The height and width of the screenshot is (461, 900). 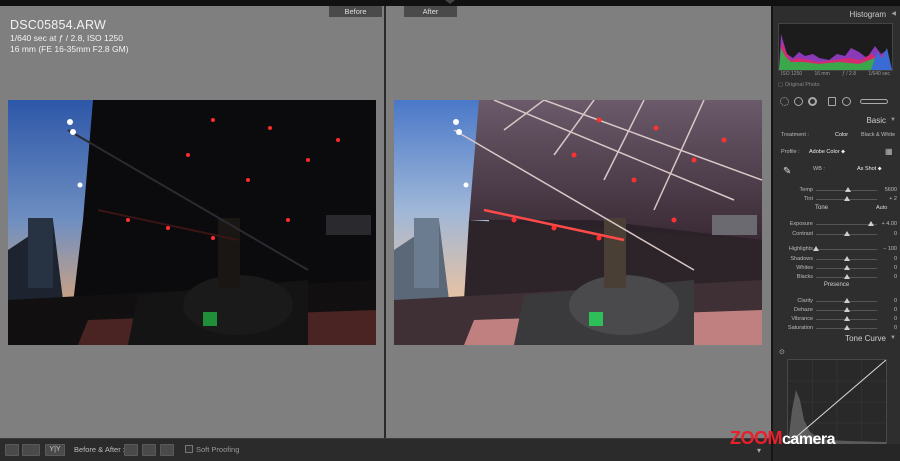 I want to click on slider-dehaze: Dehaze 0, so click(x=837, y=310).